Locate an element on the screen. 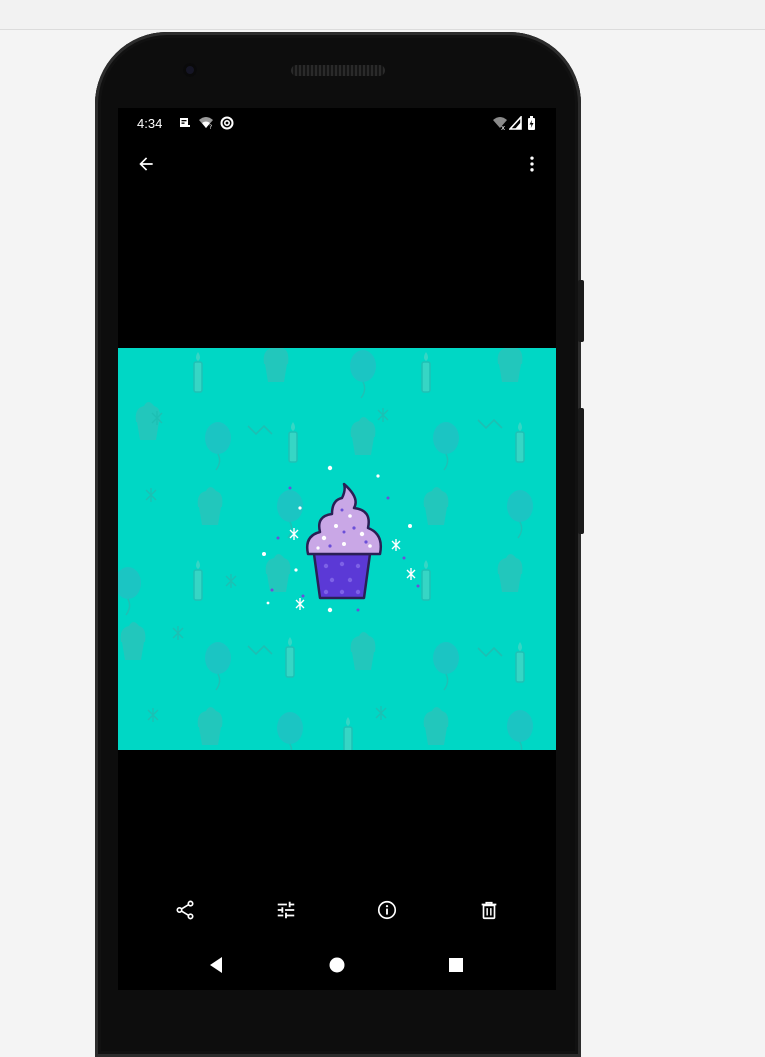 This screenshot has height=1057, width=765. front-camera is located at coordinates (190, 70).